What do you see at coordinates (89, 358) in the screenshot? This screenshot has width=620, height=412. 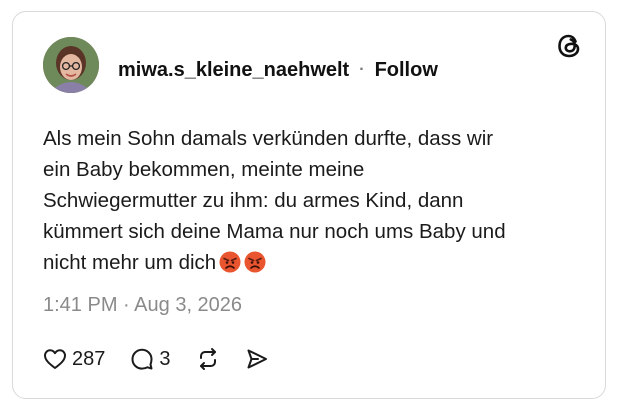 I see `like-count: 287` at bounding box center [89, 358].